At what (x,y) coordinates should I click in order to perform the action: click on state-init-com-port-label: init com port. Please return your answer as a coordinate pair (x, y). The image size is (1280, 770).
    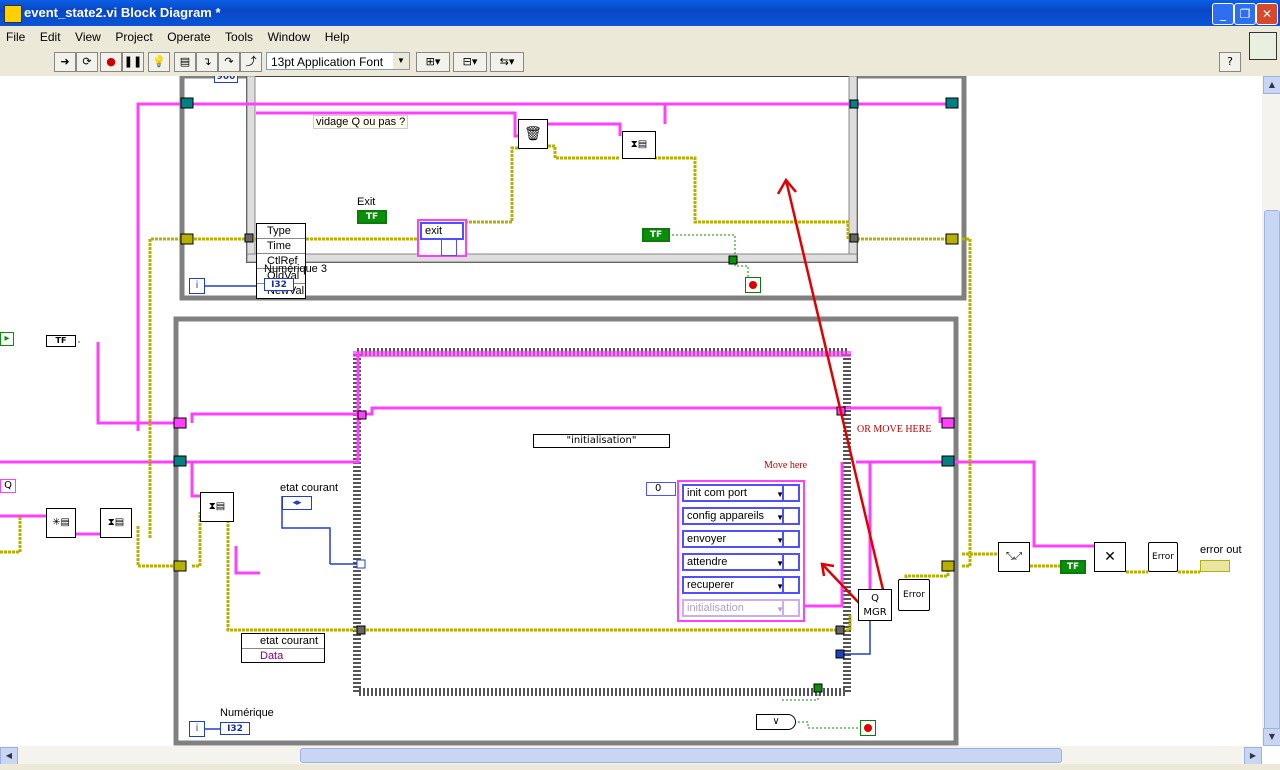
    Looking at the image, I should click on (717, 493).